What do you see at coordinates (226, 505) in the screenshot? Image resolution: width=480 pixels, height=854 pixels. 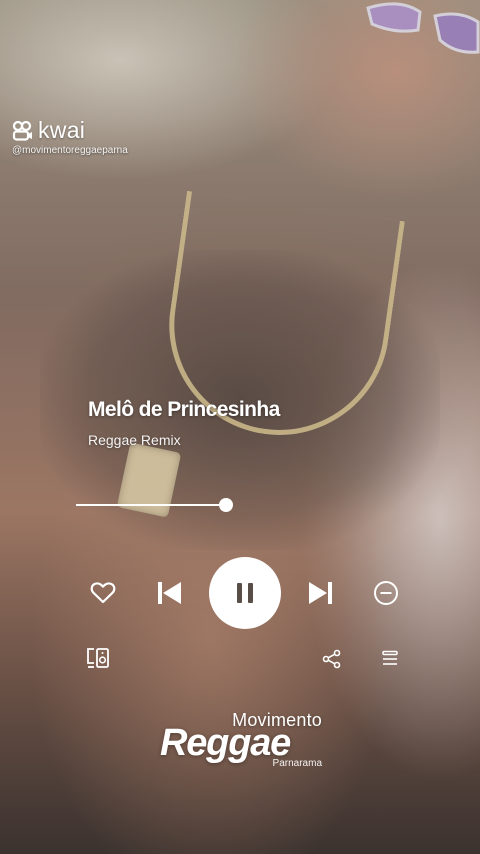 I see `progress-knob` at bounding box center [226, 505].